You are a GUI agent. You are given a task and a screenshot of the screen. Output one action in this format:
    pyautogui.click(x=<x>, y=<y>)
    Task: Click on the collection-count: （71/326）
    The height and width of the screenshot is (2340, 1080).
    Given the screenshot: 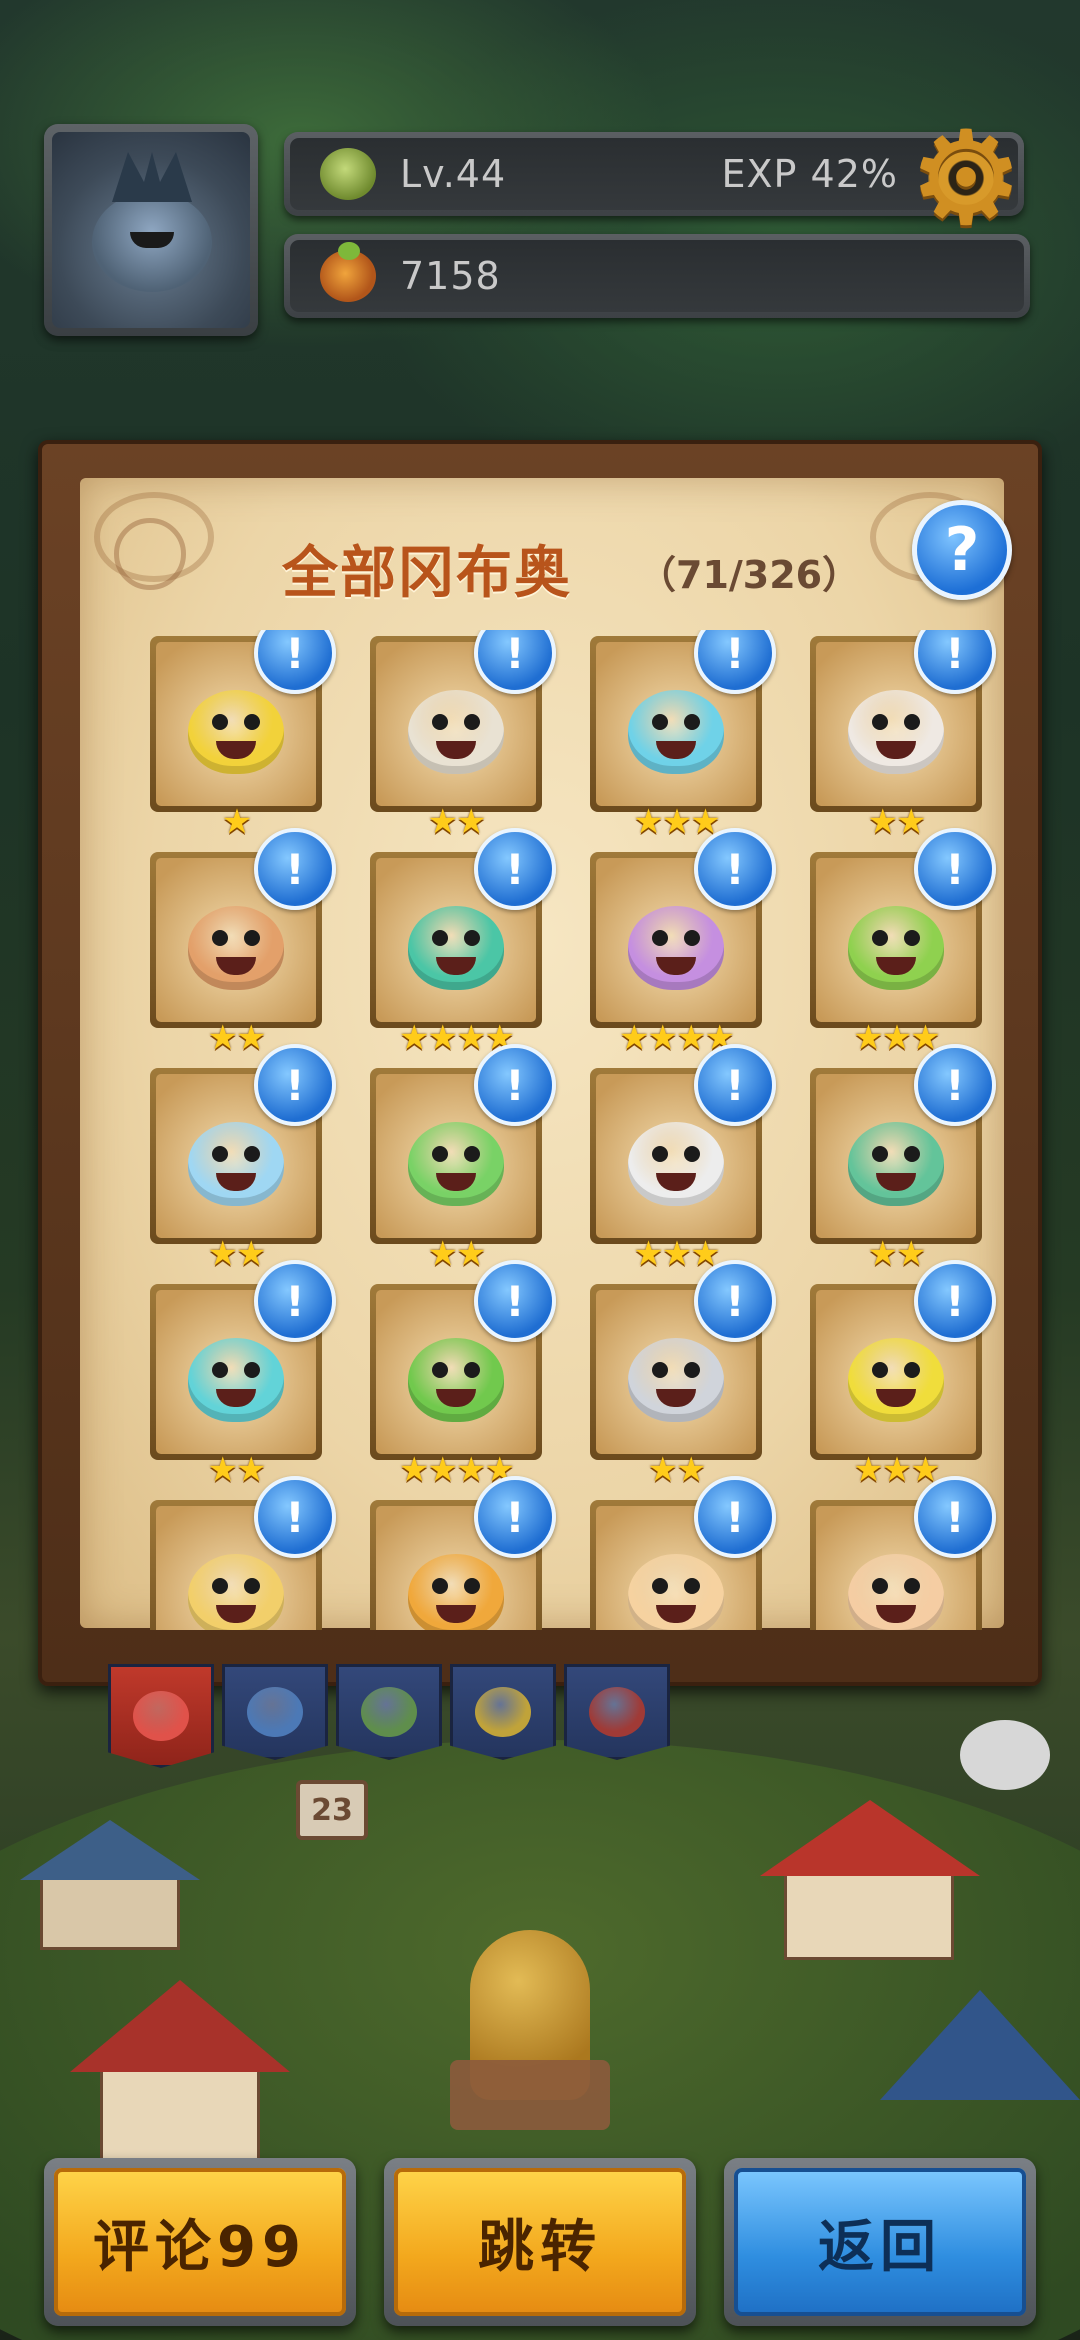 What is the action you would take?
    pyautogui.click(x=749, y=575)
    